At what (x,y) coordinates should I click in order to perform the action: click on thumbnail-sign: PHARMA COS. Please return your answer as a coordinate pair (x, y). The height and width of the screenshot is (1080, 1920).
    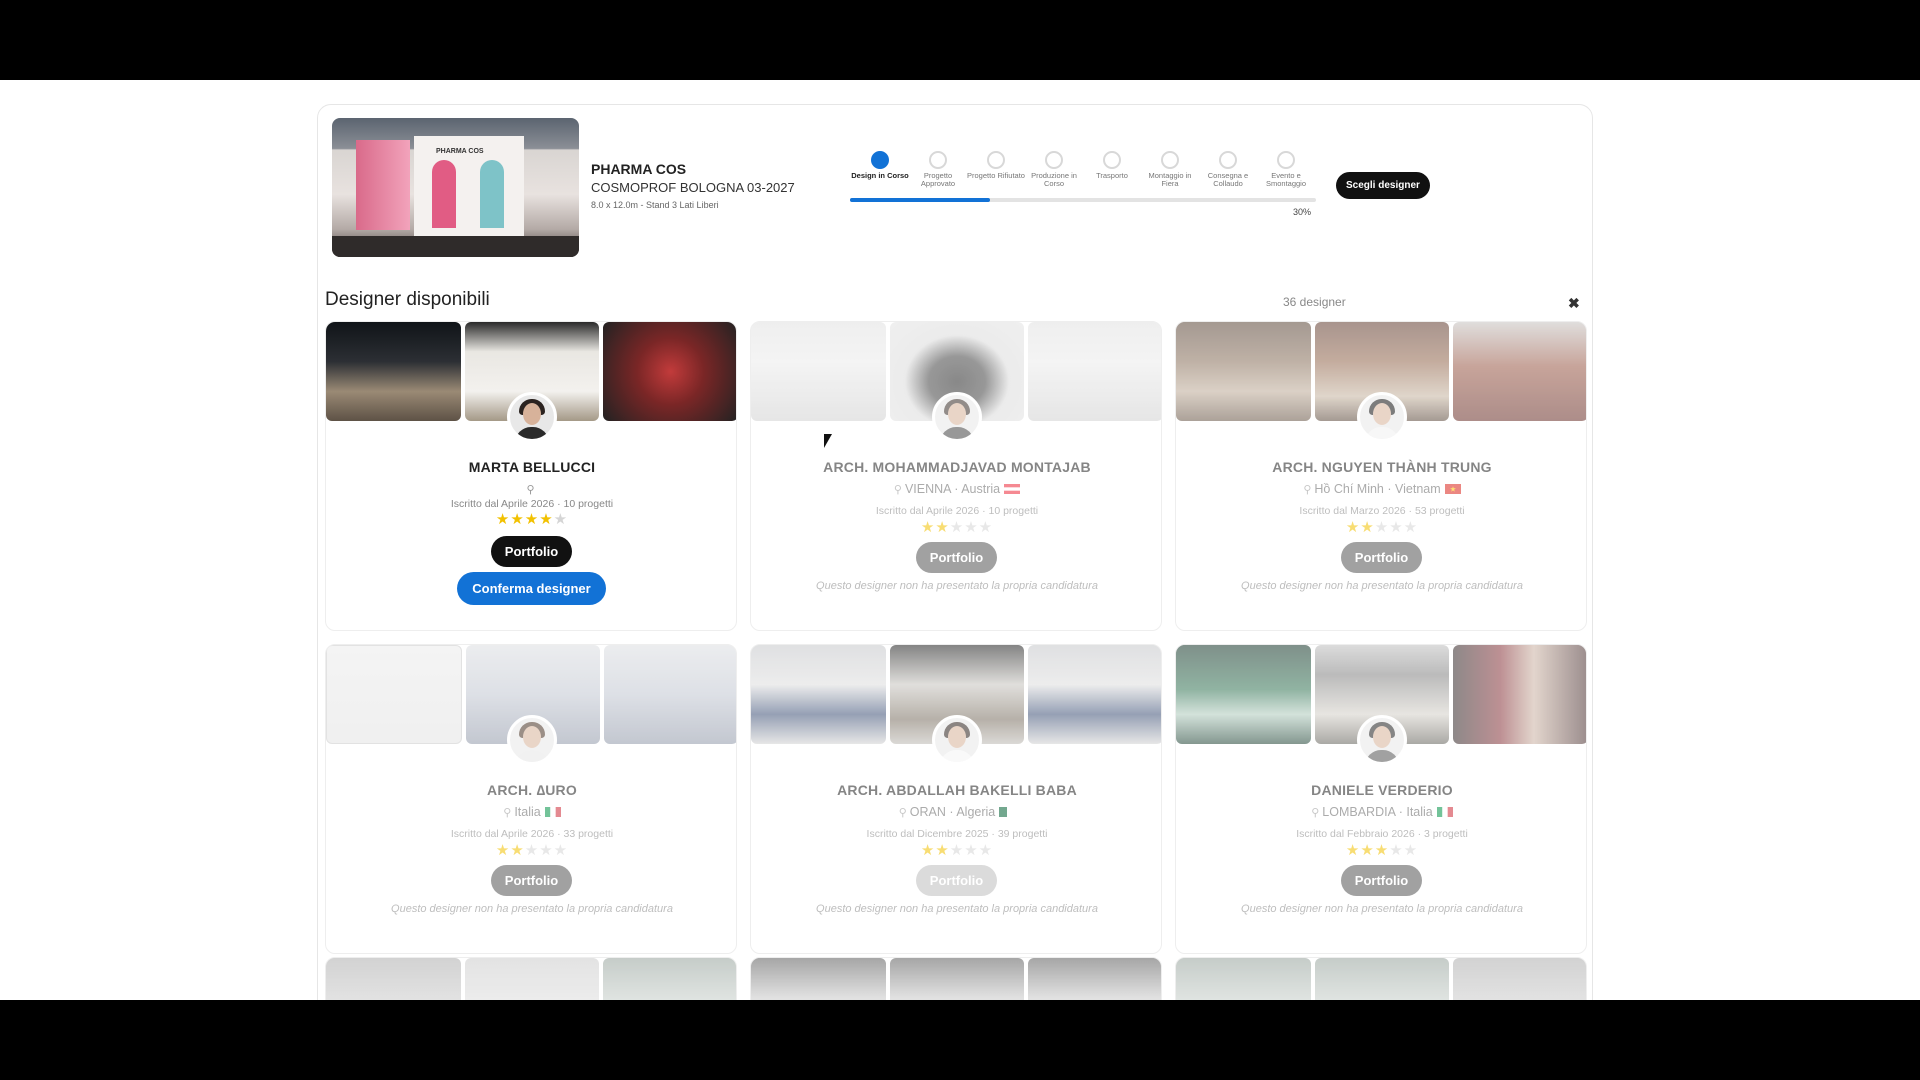
    Looking at the image, I should click on (460, 151).